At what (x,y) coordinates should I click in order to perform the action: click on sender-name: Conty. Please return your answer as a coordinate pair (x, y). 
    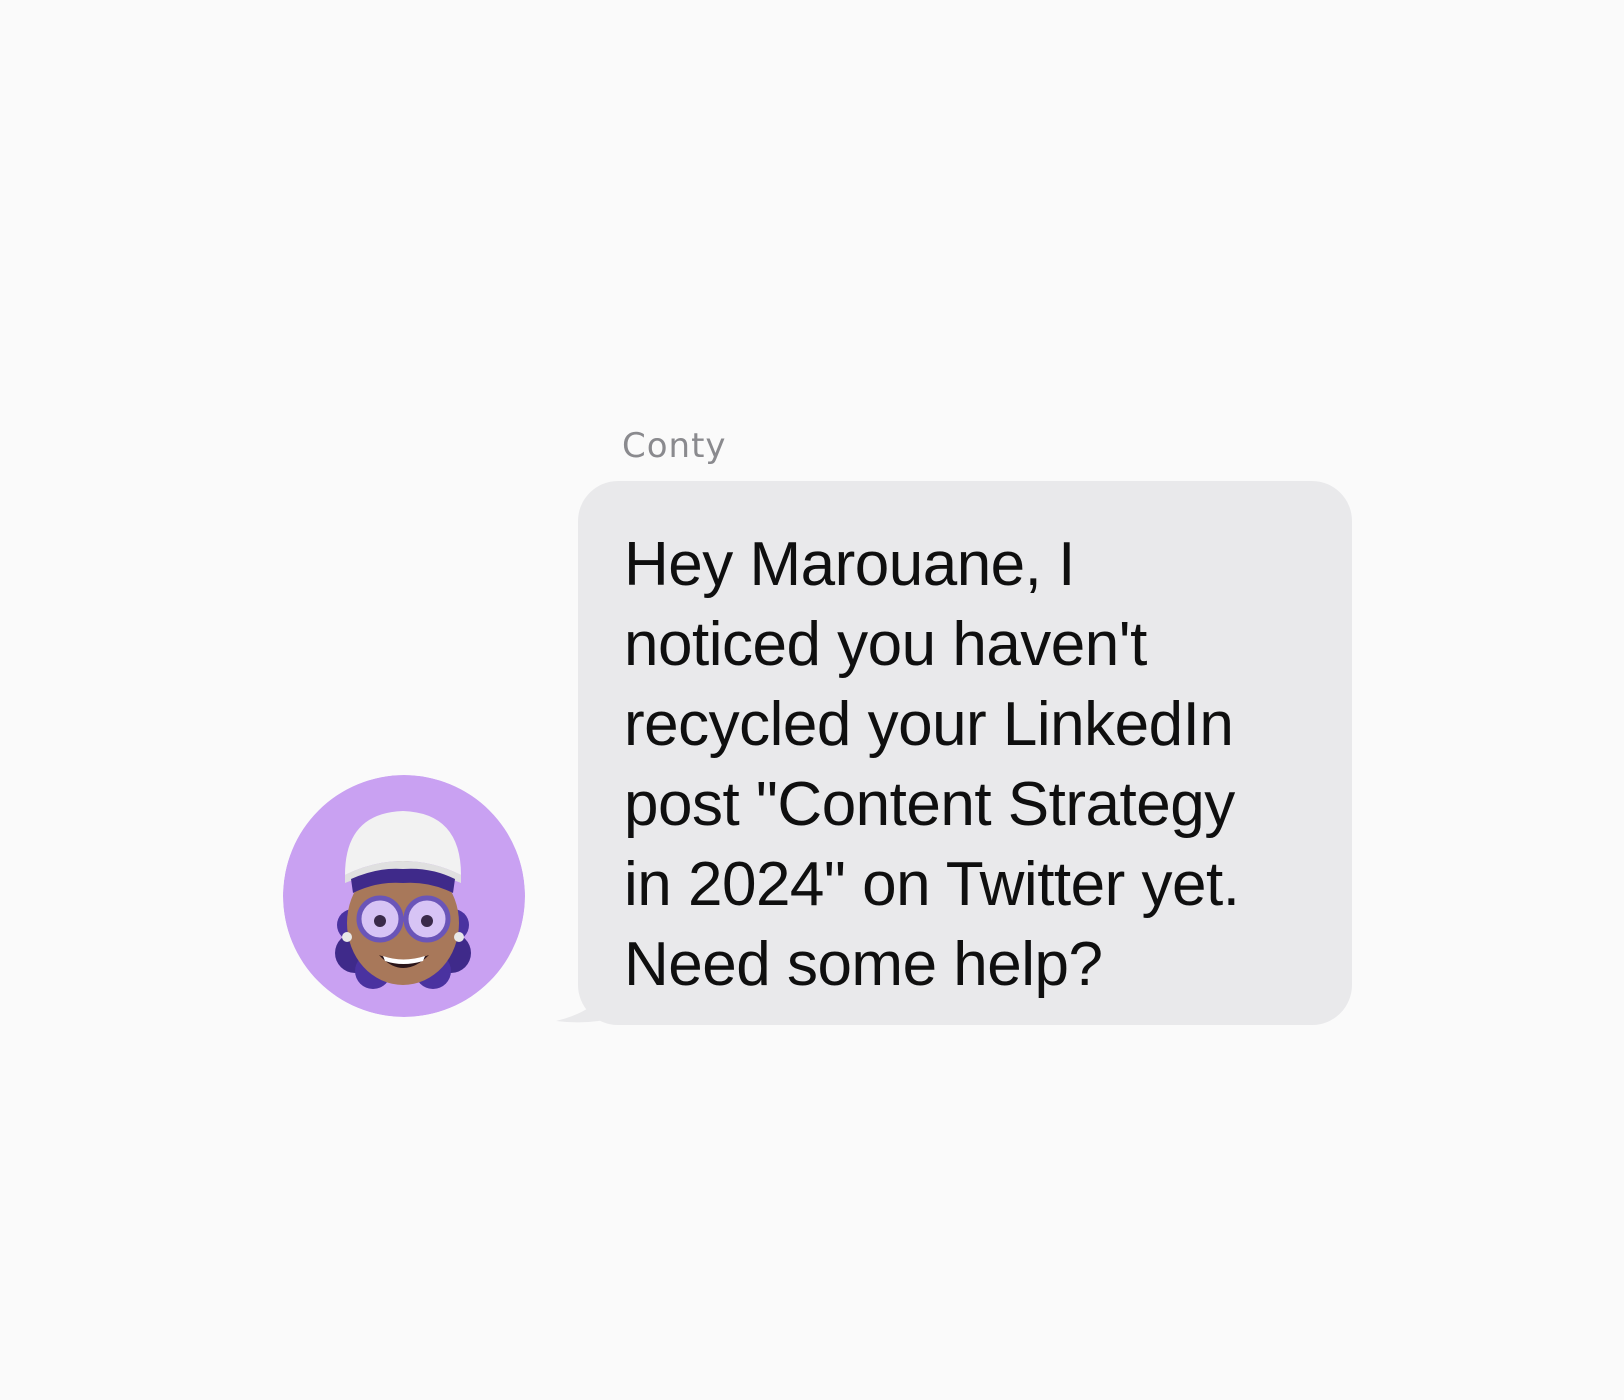
    Looking at the image, I should click on (674, 446).